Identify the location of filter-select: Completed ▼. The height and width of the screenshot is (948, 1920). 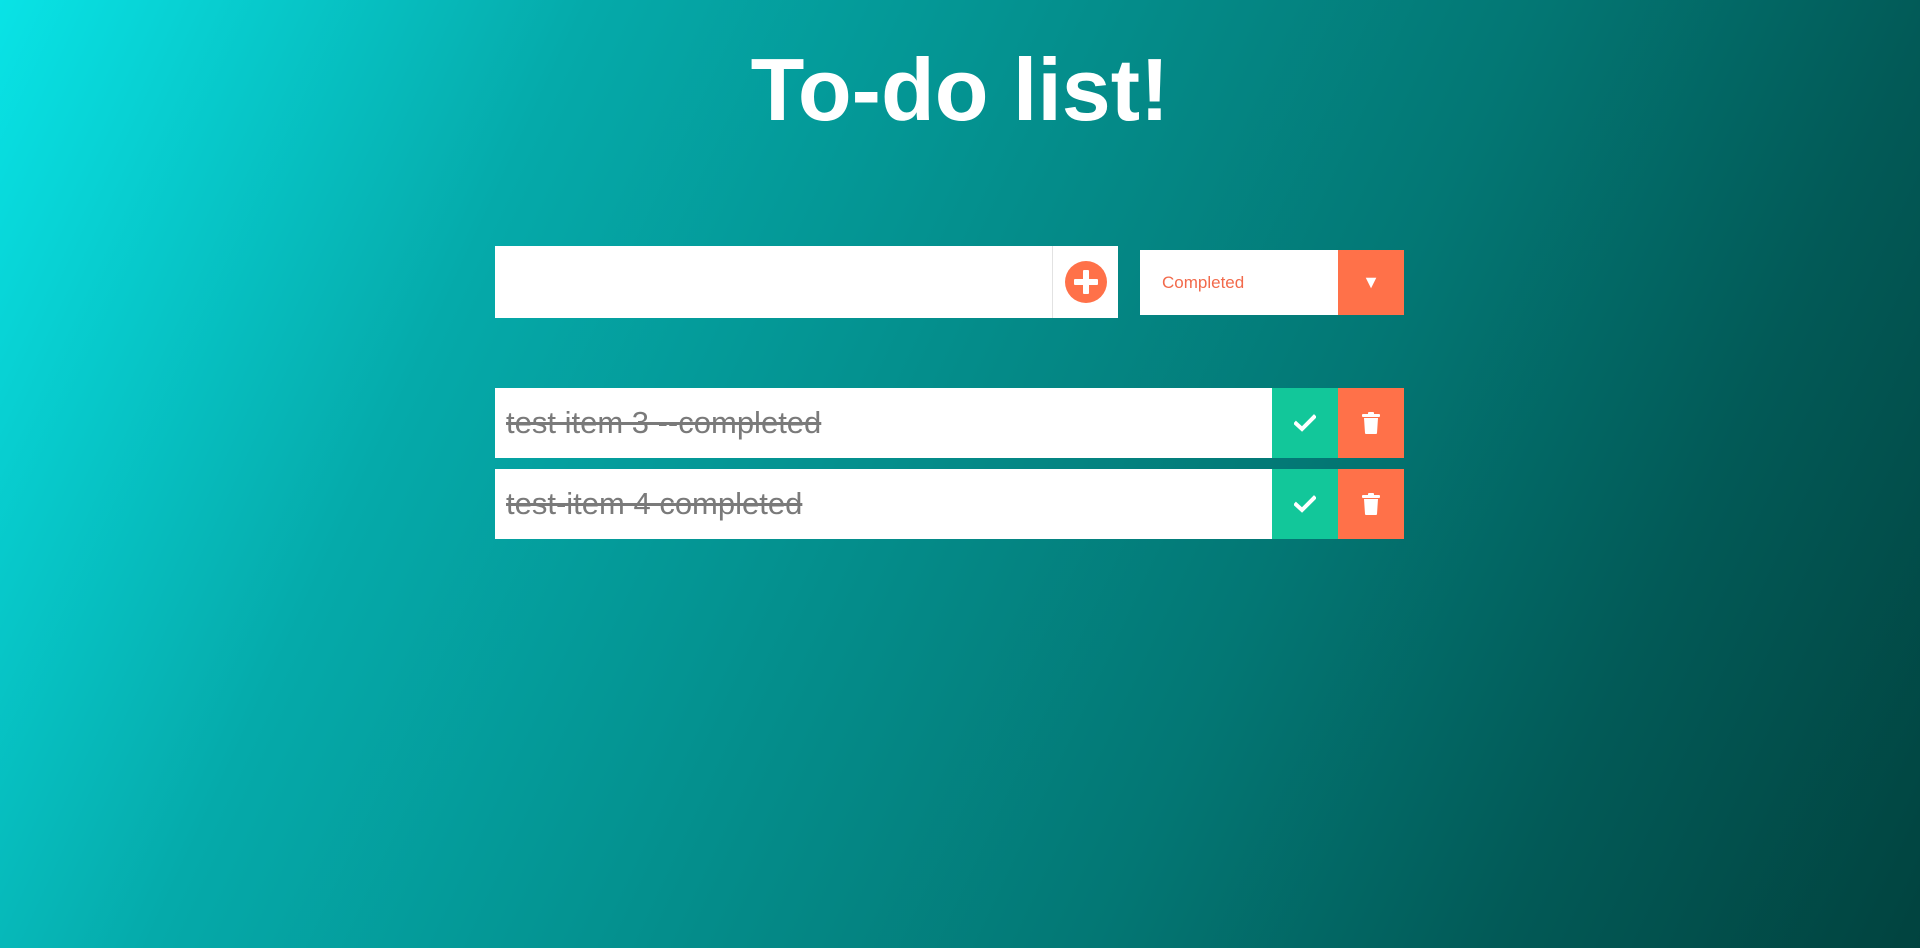
(1272, 282).